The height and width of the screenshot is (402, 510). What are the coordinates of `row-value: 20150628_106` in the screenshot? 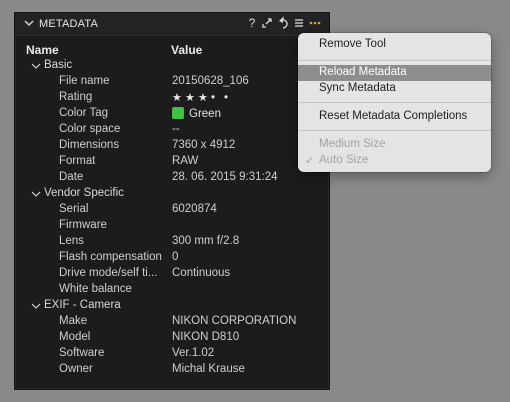 It's located at (210, 81).